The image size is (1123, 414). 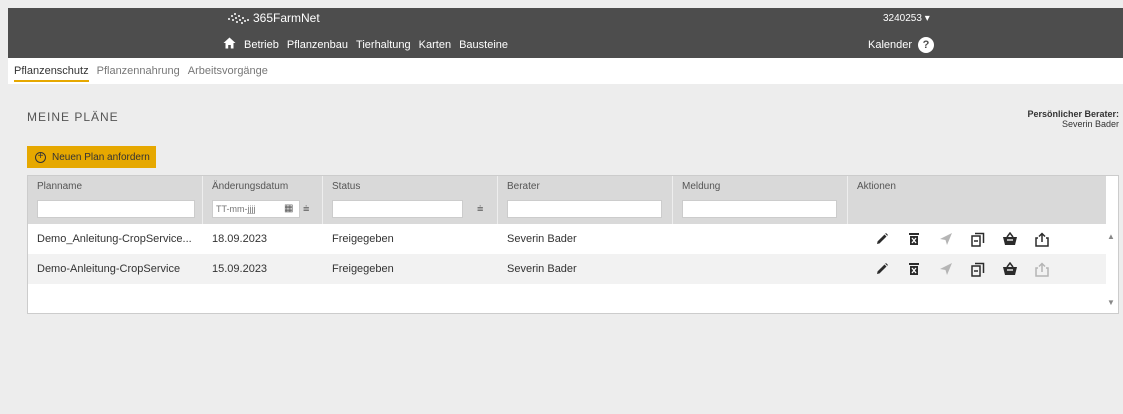 What do you see at coordinates (228, 71) in the screenshot?
I see `tab-arbeitsvorgaenge: Arbeitsvorgänge` at bounding box center [228, 71].